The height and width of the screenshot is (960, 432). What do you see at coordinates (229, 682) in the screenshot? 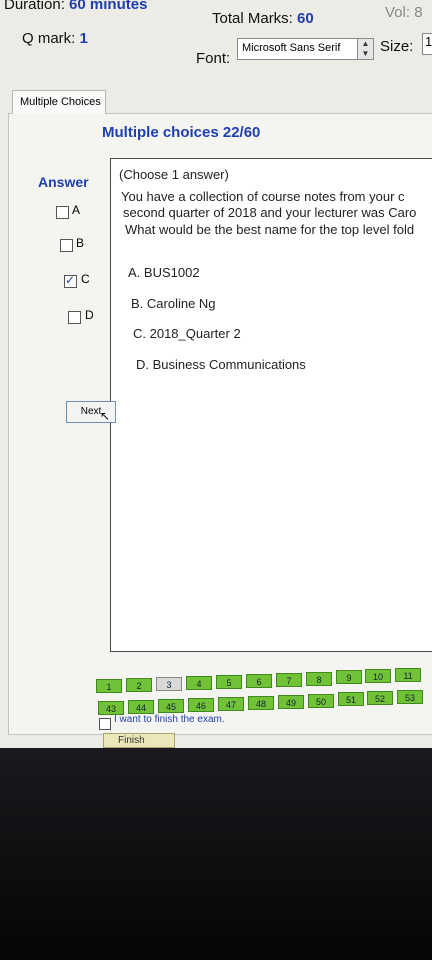
I see `question-nav-button: 5` at bounding box center [229, 682].